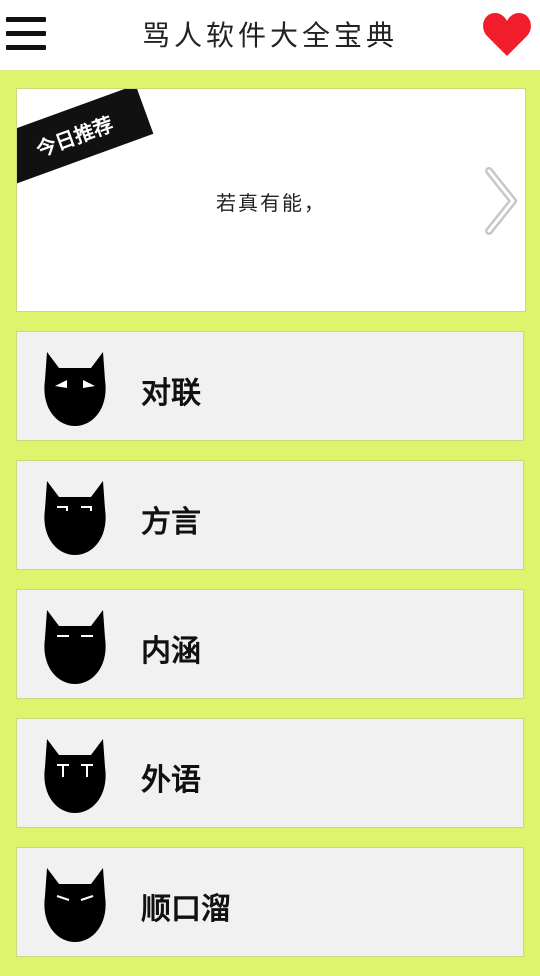 Image resolution: width=540 pixels, height=976 pixels. Describe the element at coordinates (501, 201) in the screenshot. I see `chevron-right-icon` at that location.